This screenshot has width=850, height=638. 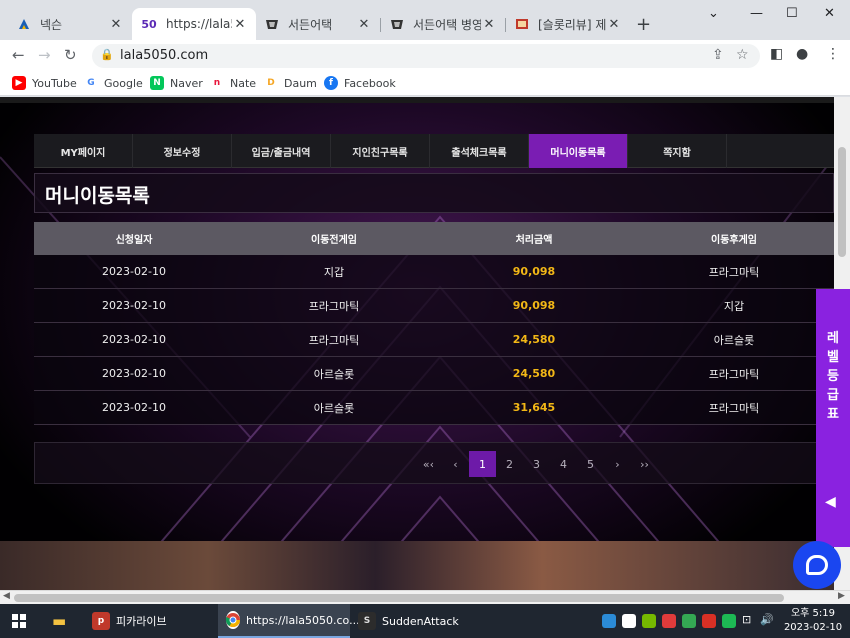 What do you see at coordinates (617, 464) in the screenshot?
I see `next-page-button: ›` at bounding box center [617, 464].